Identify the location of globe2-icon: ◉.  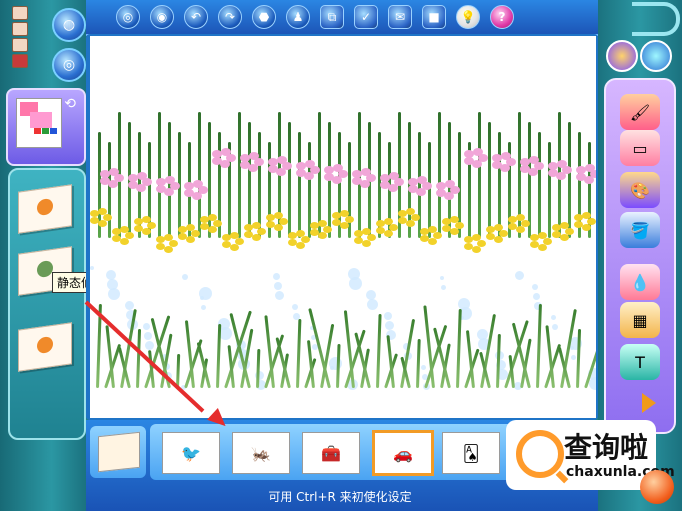
(162, 17).